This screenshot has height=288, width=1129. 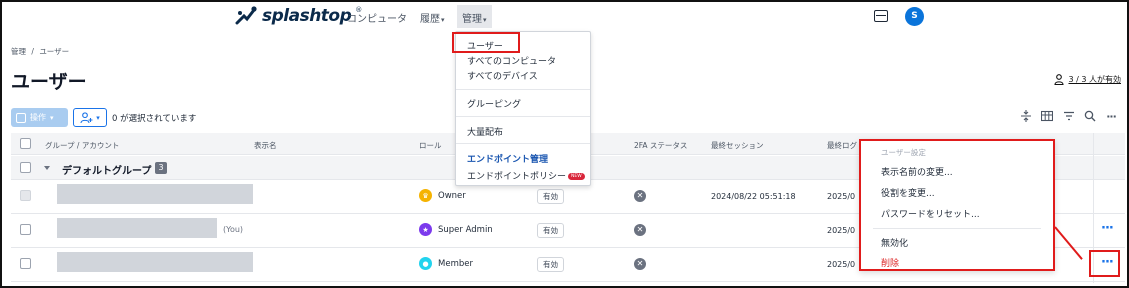 I want to click on inbox-icon, so click(x=881, y=16).